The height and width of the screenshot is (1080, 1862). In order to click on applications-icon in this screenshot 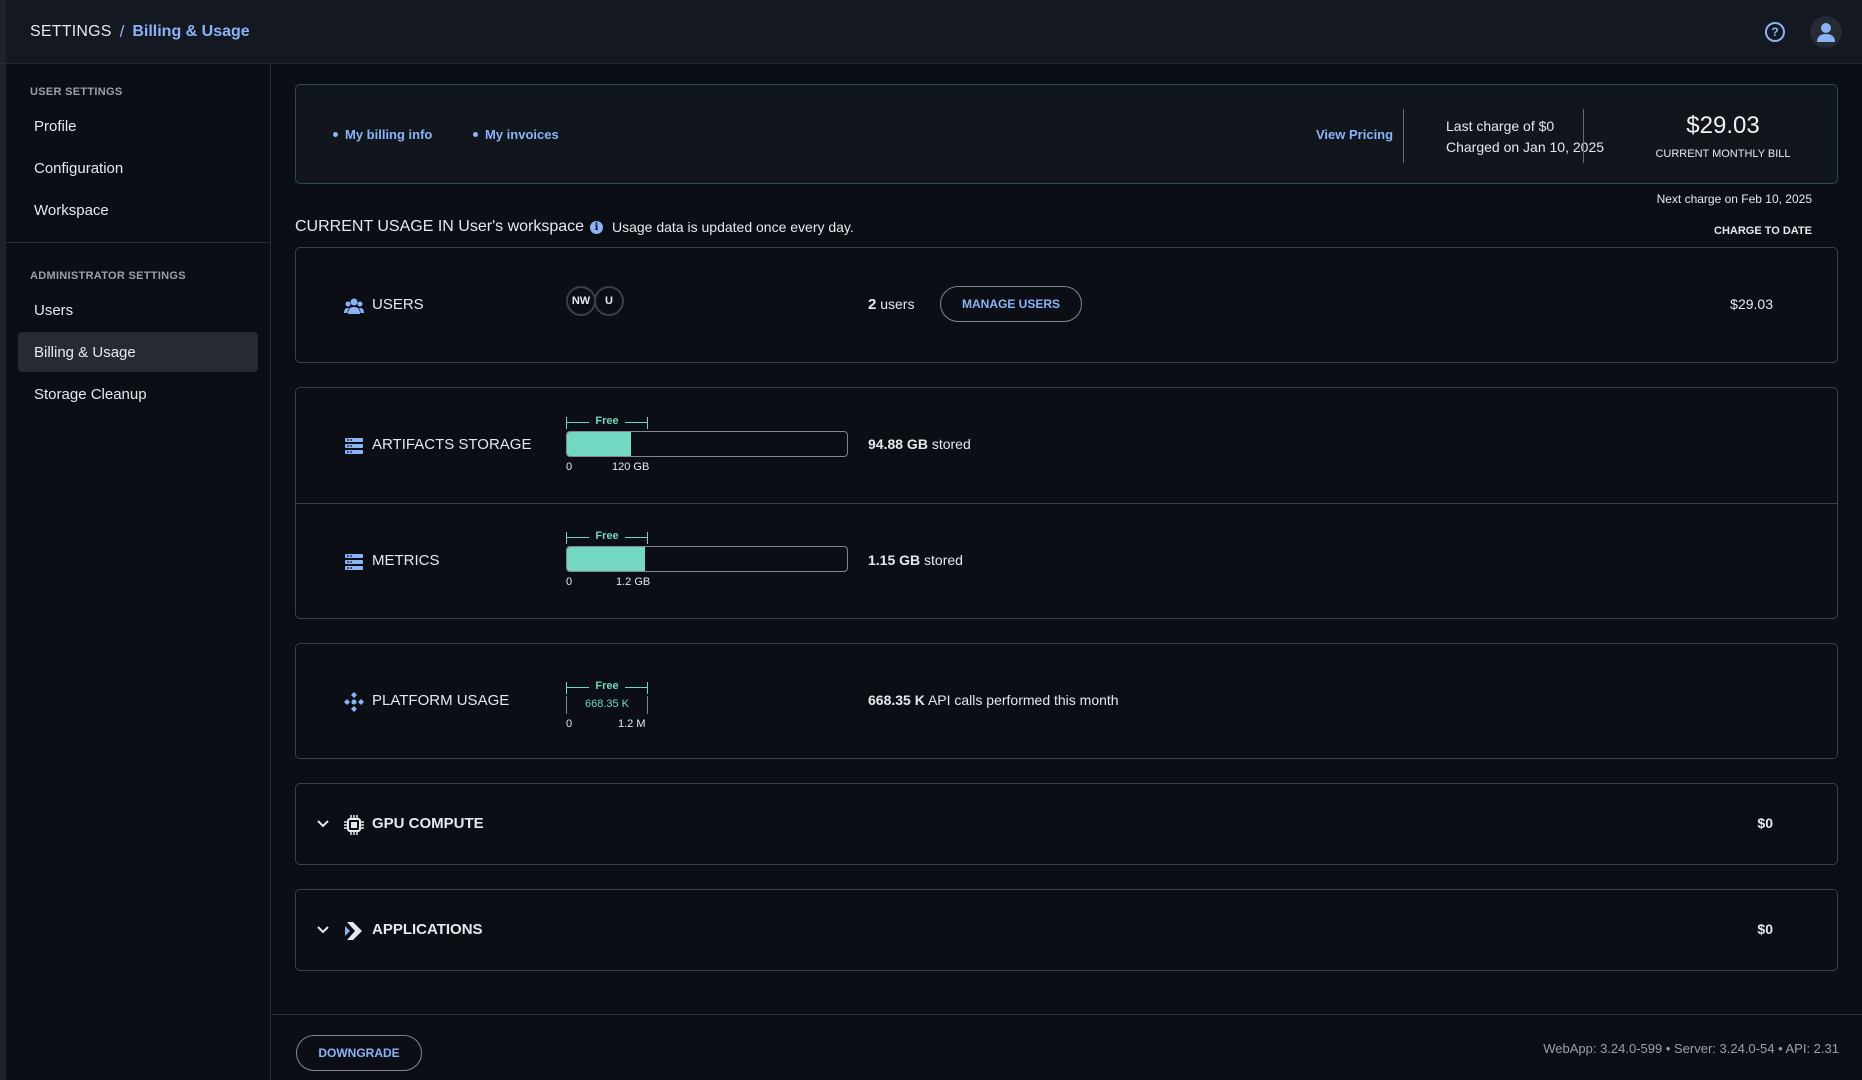, I will do `click(354, 931)`.